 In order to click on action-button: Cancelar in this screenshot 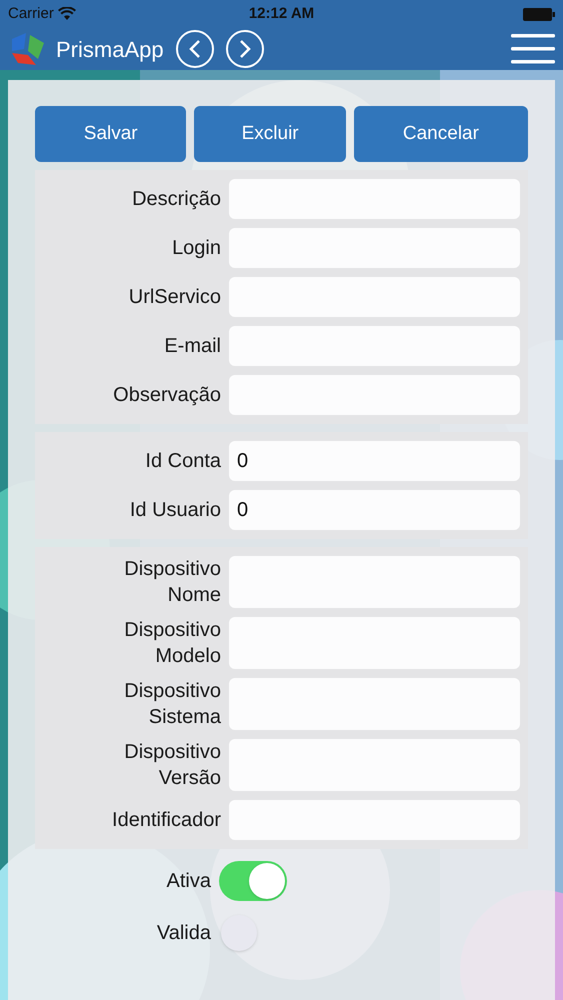, I will do `click(441, 134)`.